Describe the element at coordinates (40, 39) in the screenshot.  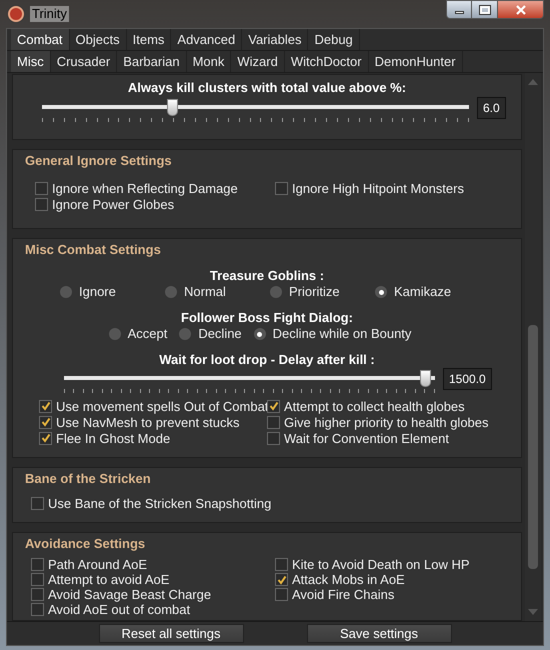
I see `tab: Combat` at that location.